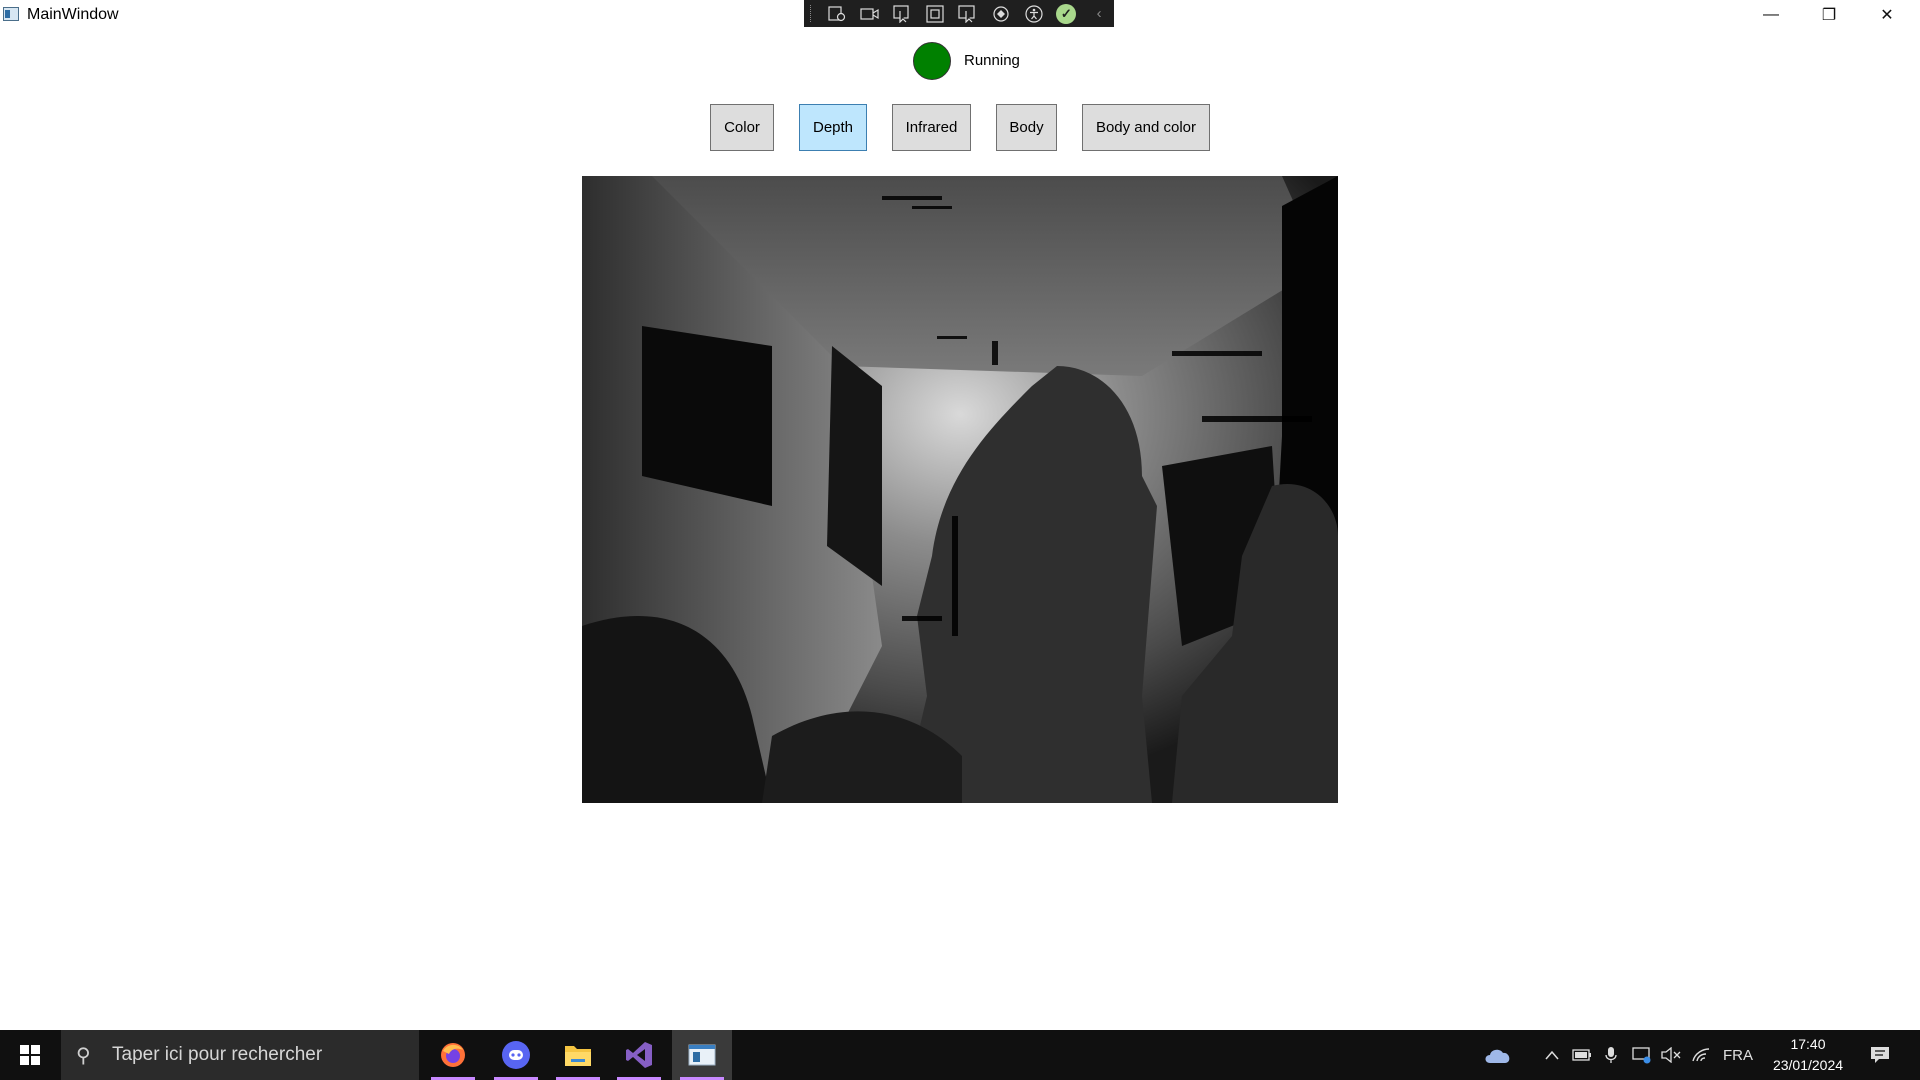  What do you see at coordinates (1146, 127) in the screenshot?
I see `body-and-color-mode-button: Body and color` at bounding box center [1146, 127].